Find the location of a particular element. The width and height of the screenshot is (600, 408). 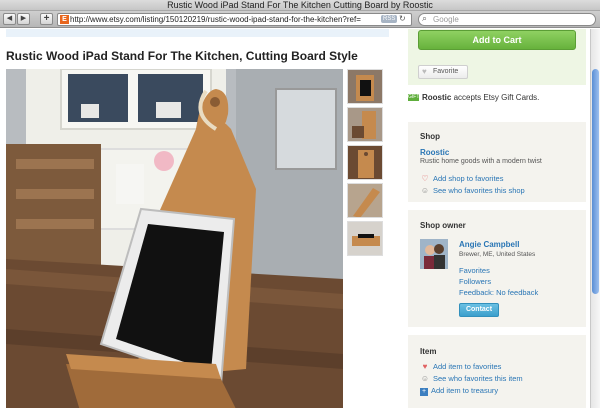

scrollbar-thumb is located at coordinates (595, 181).